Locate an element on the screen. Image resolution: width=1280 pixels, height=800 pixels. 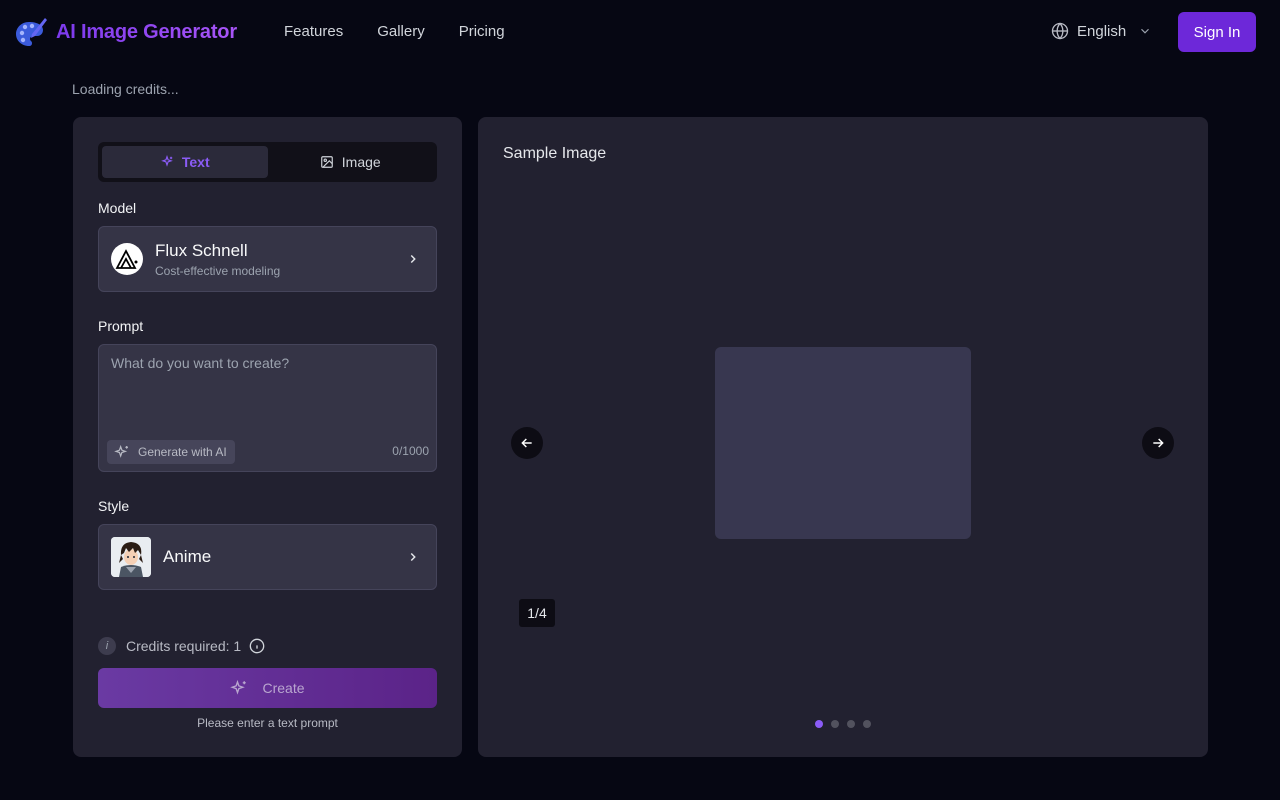
model-name: Flux Schnell is located at coordinates (201, 250).